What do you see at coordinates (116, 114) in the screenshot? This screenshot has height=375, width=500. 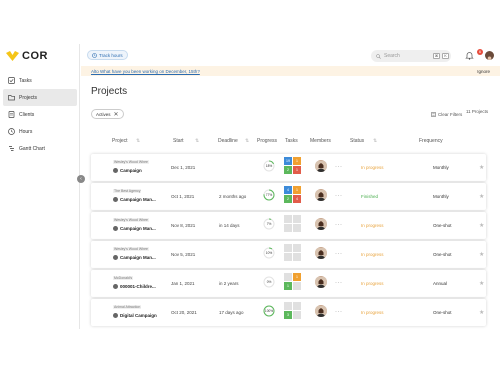 I see `close-icon: ✕` at bounding box center [116, 114].